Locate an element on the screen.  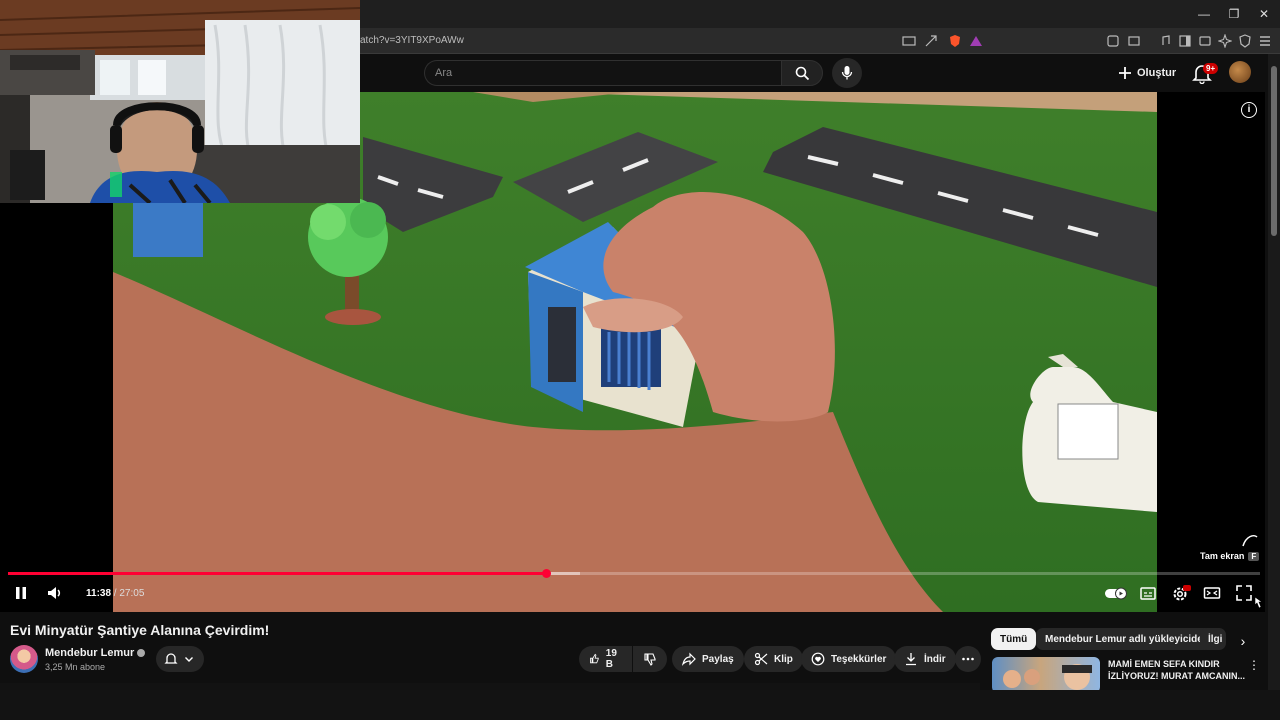
page-scrollbar is located at coordinates (1274, 372).